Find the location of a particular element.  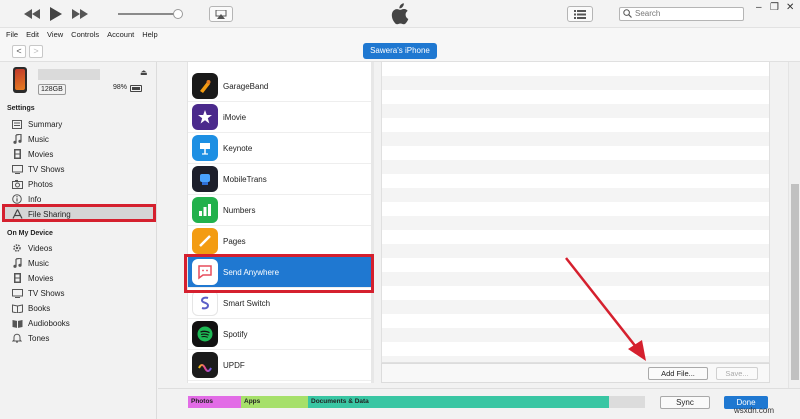

sidebar-item-tones: Tones is located at coordinates (30, 338).